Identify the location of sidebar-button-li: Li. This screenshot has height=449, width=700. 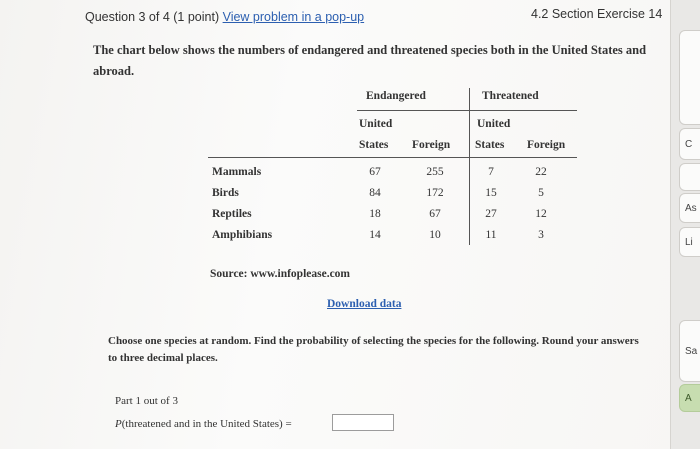
(689, 242).